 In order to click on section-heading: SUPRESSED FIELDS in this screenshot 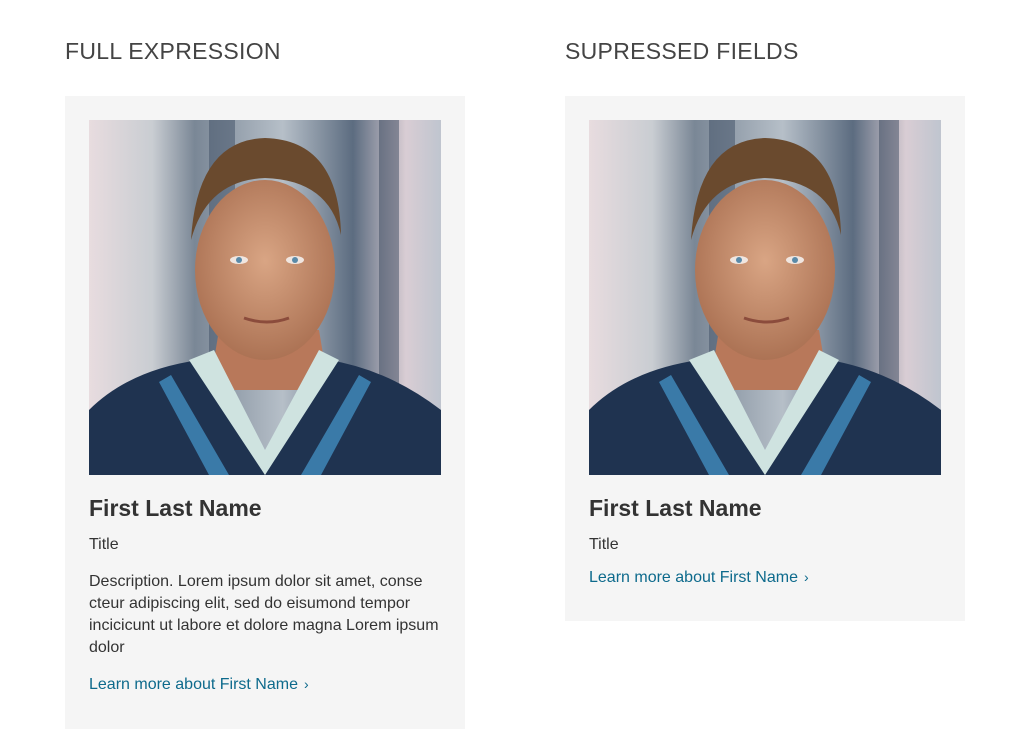, I will do `click(682, 51)`.